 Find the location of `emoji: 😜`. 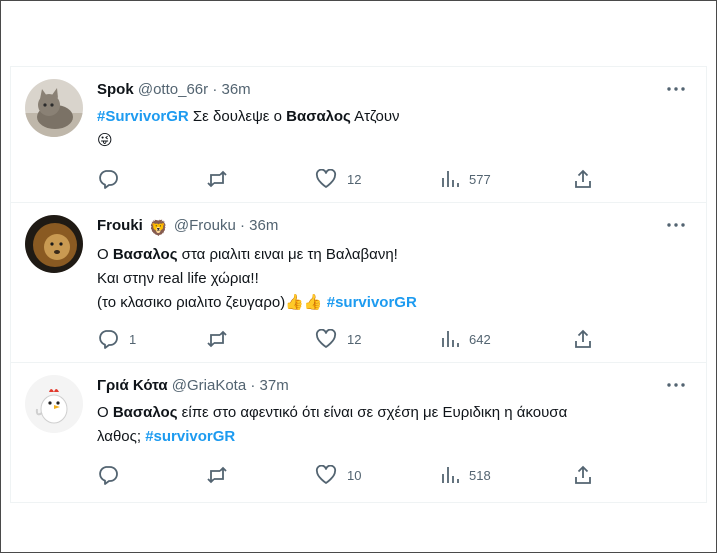

emoji: 😜 is located at coordinates (105, 140).